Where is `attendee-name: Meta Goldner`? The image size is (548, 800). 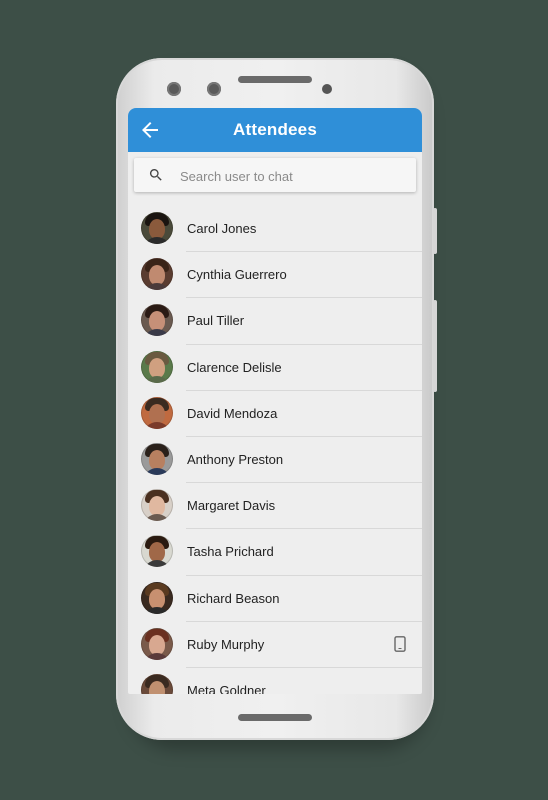 attendee-name: Meta Goldner is located at coordinates (226, 688).